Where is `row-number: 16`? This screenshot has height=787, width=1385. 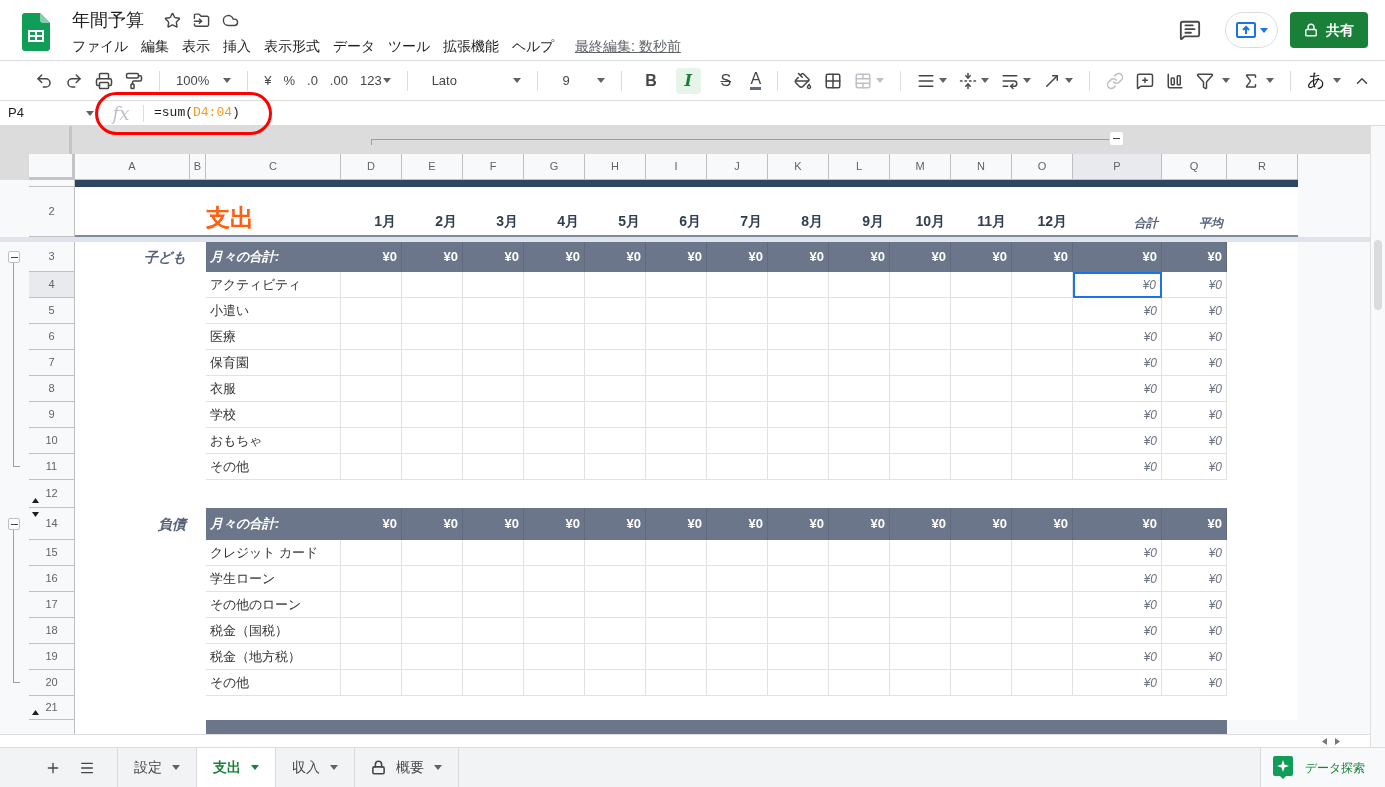 row-number: 16 is located at coordinates (51, 578).